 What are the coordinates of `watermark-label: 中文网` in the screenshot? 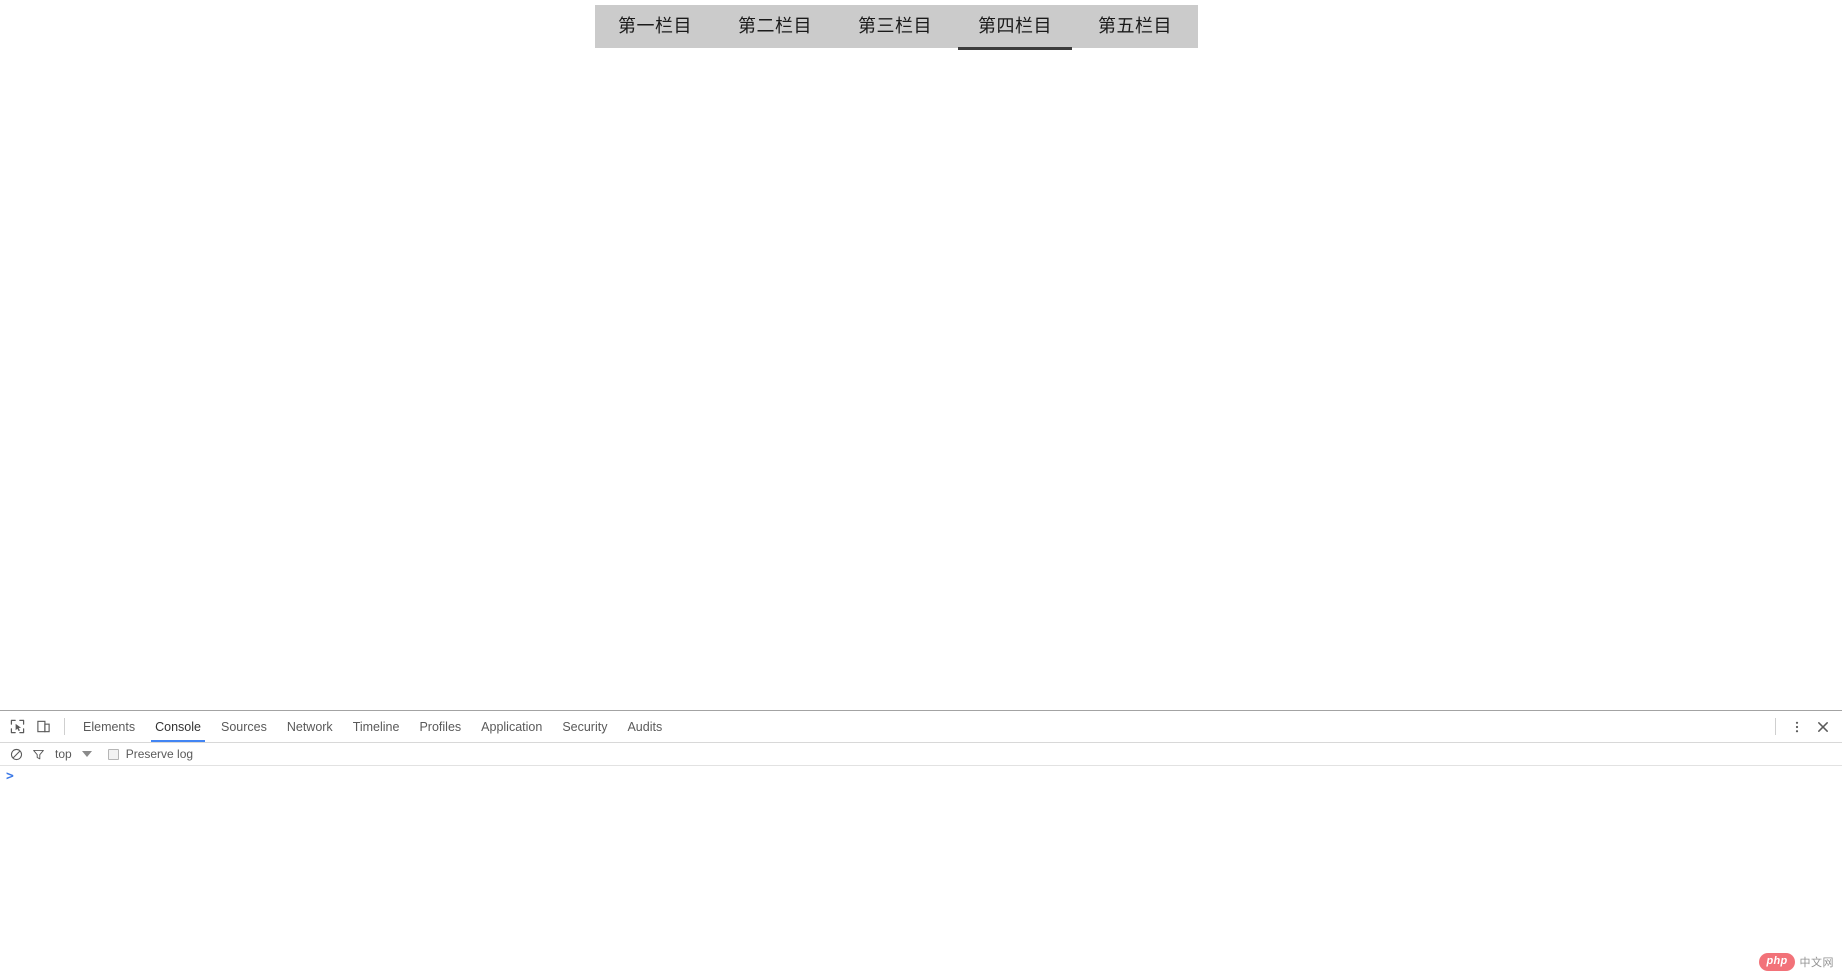 It's located at (1816, 963).